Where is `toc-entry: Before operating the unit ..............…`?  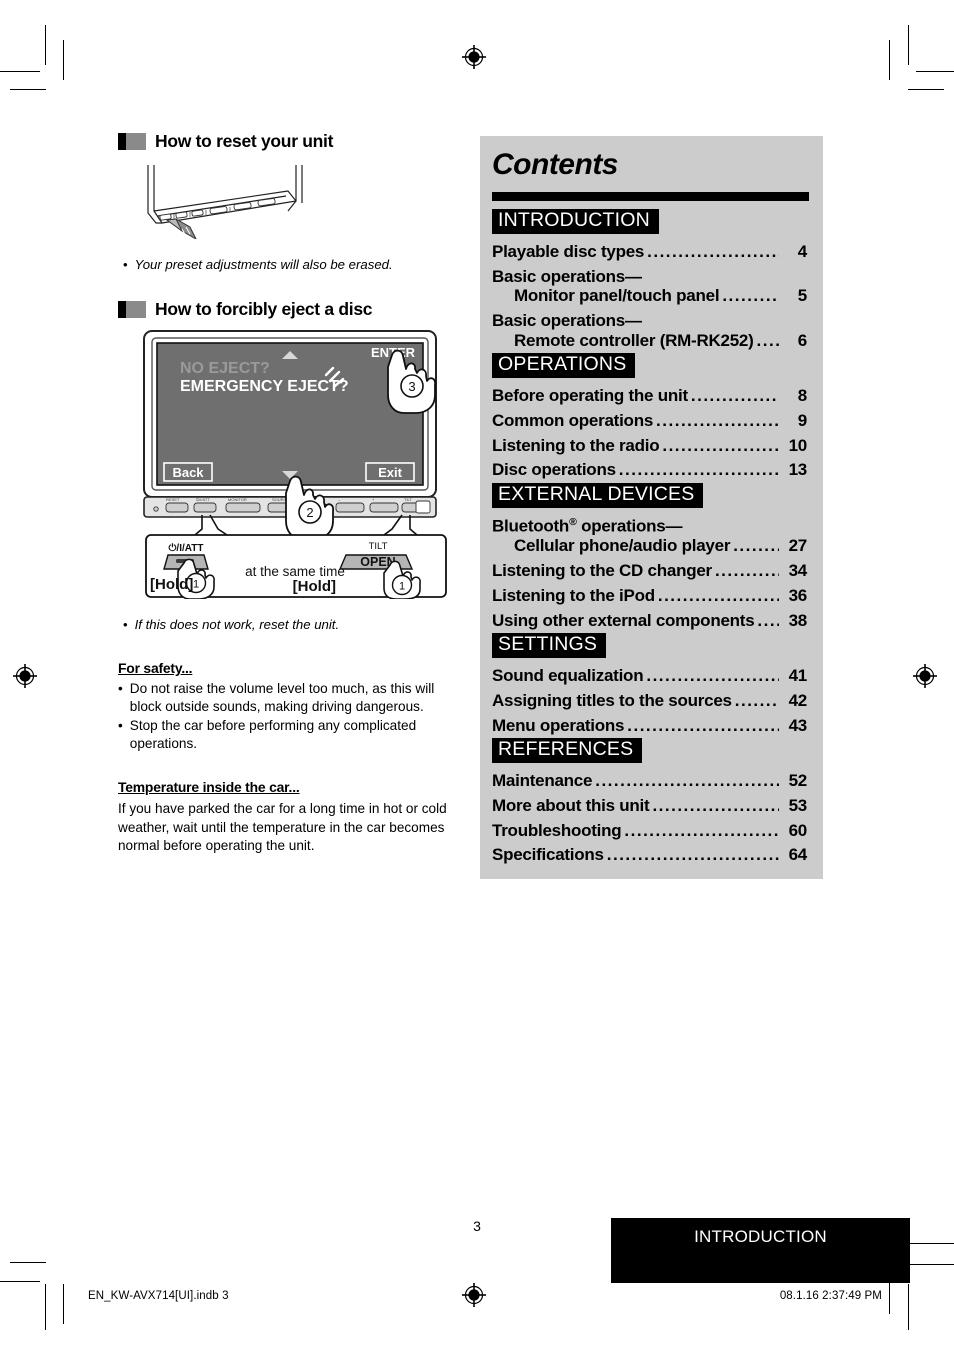 toc-entry: Before operating the unit ..............… is located at coordinates (651, 396).